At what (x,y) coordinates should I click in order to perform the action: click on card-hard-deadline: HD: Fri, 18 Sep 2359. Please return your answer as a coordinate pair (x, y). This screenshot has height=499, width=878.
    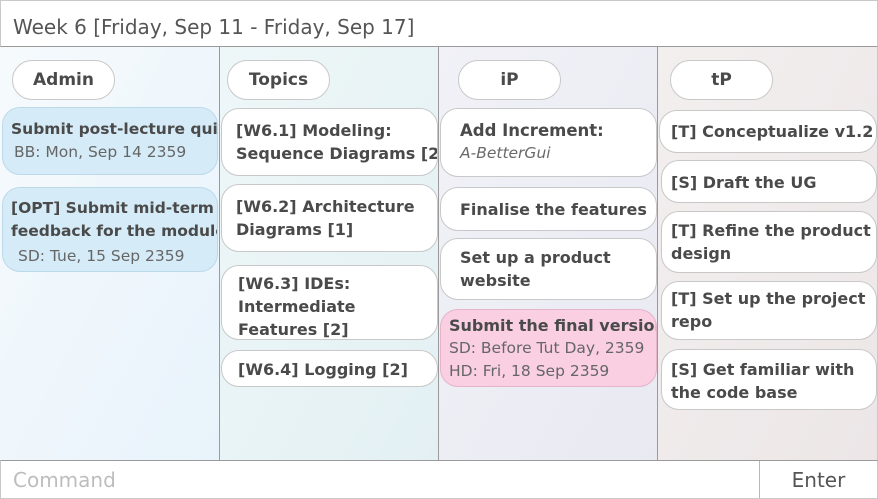
    Looking at the image, I should click on (529, 371).